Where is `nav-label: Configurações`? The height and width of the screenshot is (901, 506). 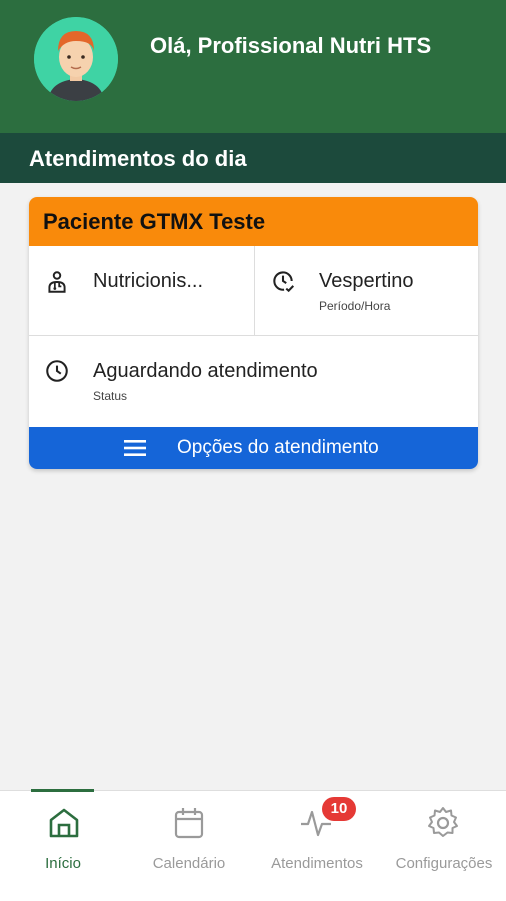
nav-label: Configurações is located at coordinates (444, 863).